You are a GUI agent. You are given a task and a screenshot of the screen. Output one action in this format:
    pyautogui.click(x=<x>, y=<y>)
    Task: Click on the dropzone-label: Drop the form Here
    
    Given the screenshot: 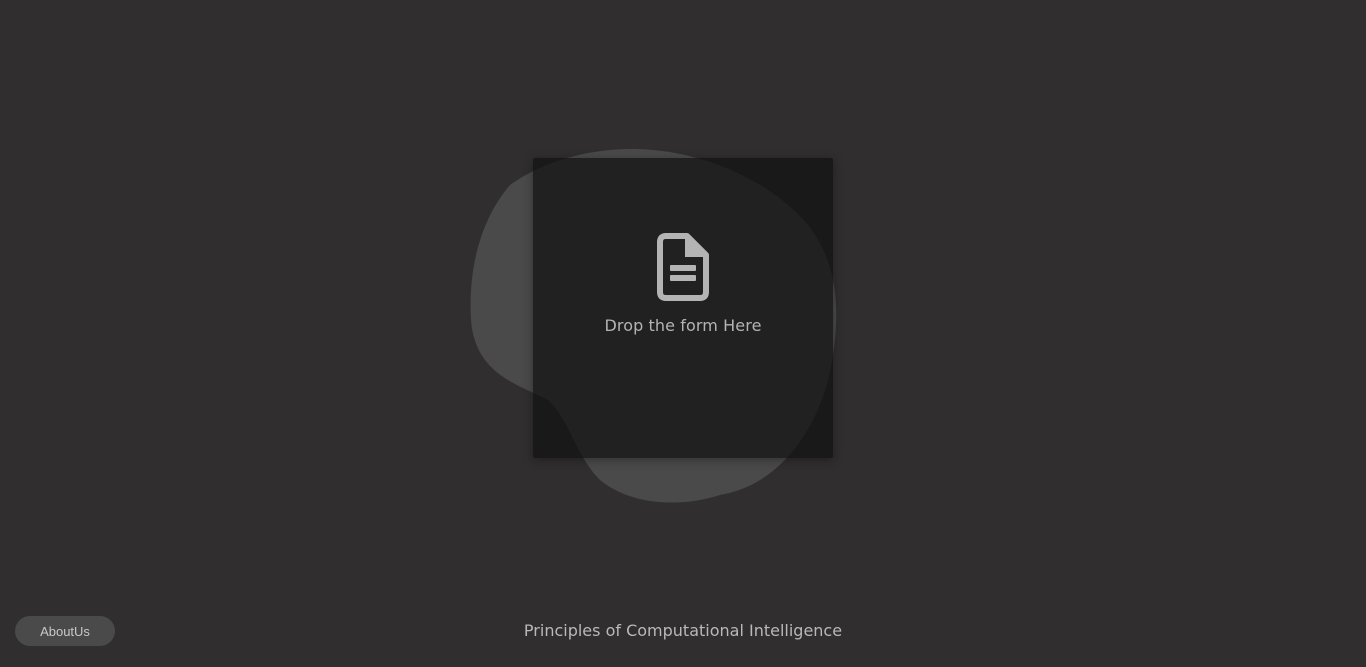 What is the action you would take?
    pyautogui.click(x=683, y=325)
    